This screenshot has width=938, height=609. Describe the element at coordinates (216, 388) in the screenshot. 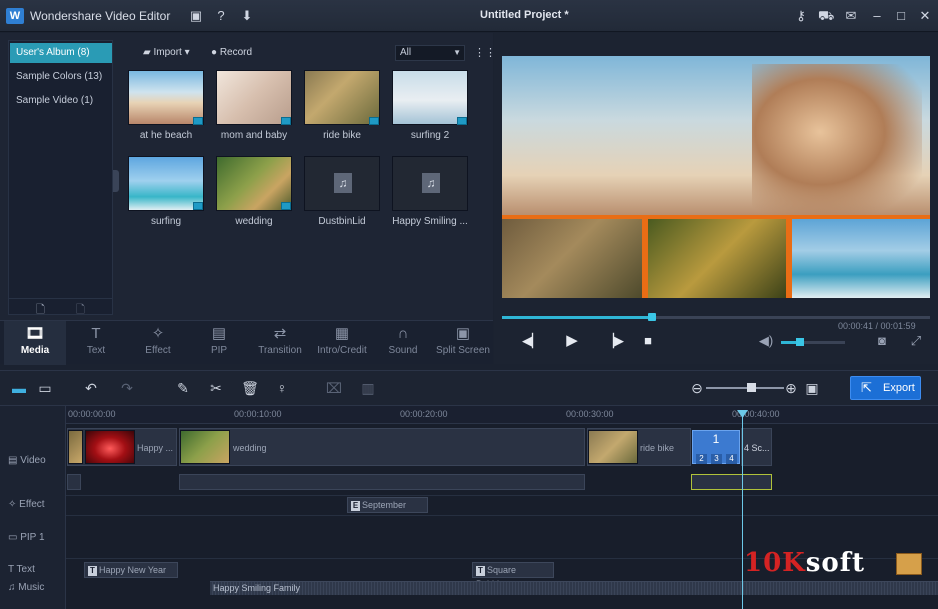

I see `cut-icon: ✂` at that location.